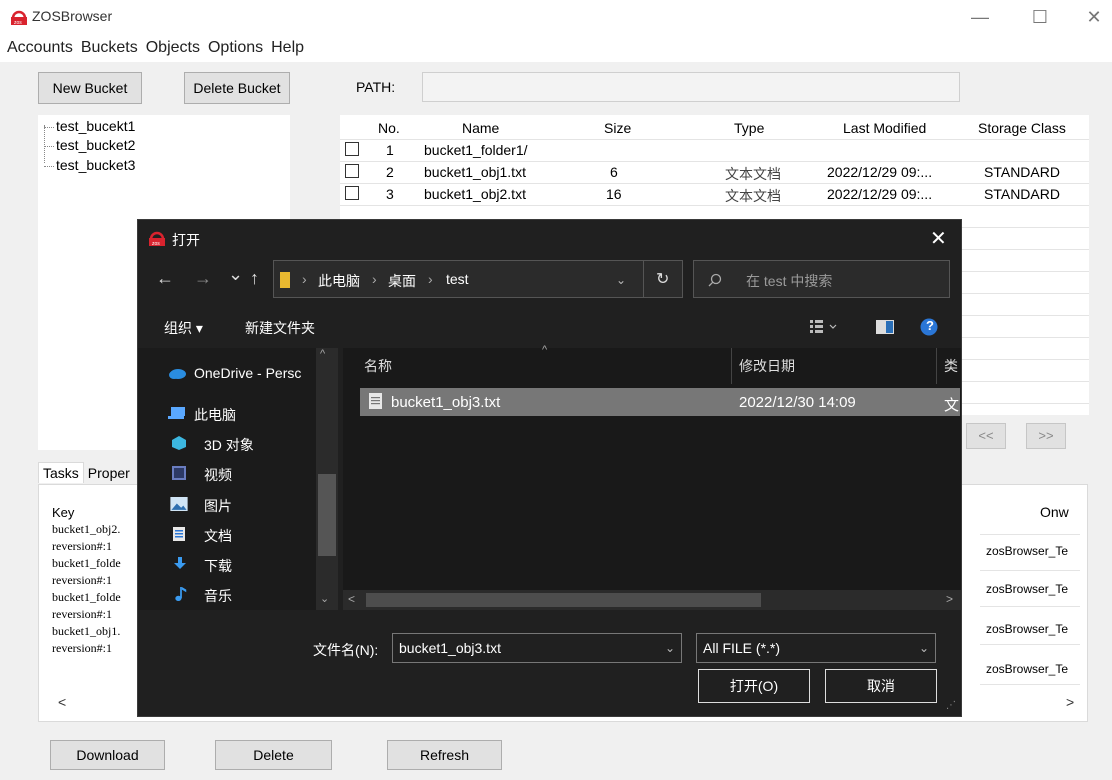 Image resolution: width=1112 pixels, height=780 pixels. Describe the element at coordinates (218, 566) in the screenshot. I see `nav-item-downloads: 下载` at that location.